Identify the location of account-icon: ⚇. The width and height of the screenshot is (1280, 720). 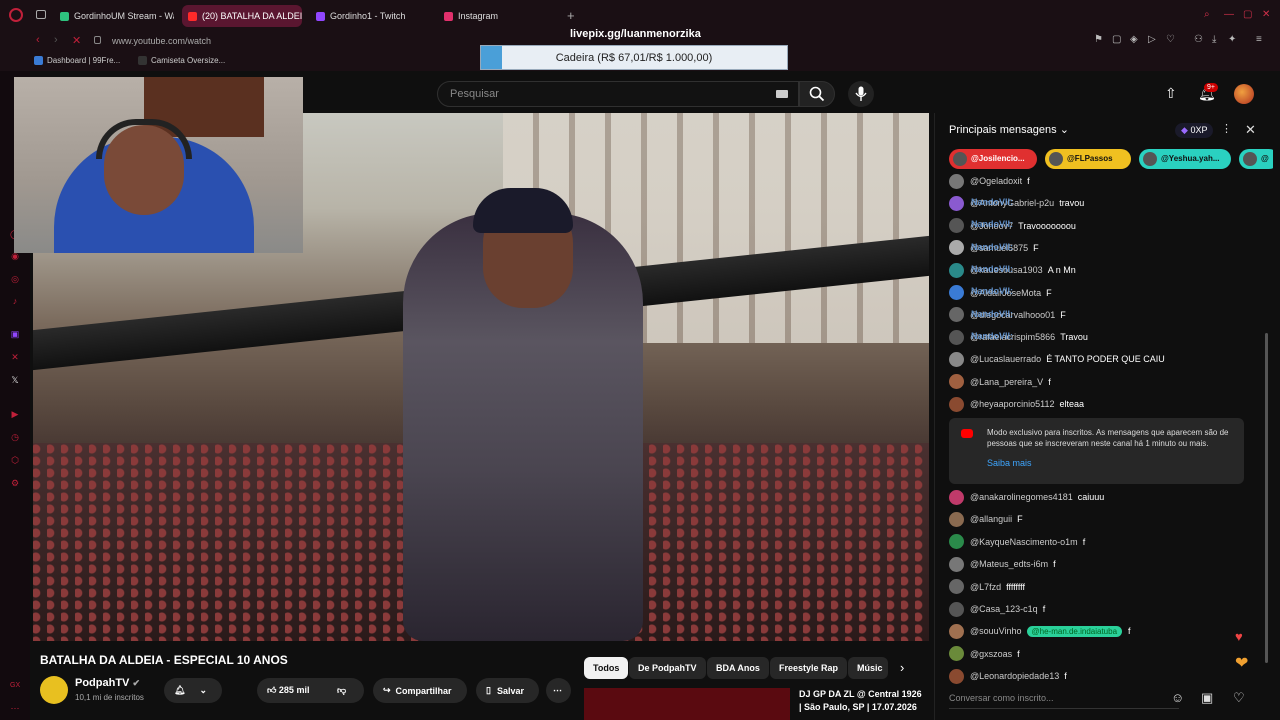
(1198, 39).